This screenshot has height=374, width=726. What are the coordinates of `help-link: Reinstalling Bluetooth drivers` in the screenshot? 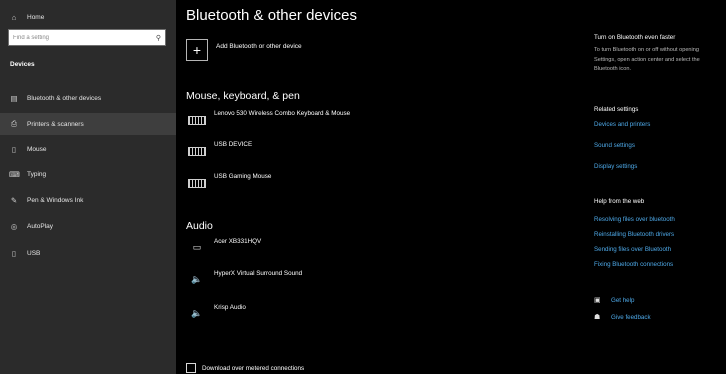 It's located at (634, 234).